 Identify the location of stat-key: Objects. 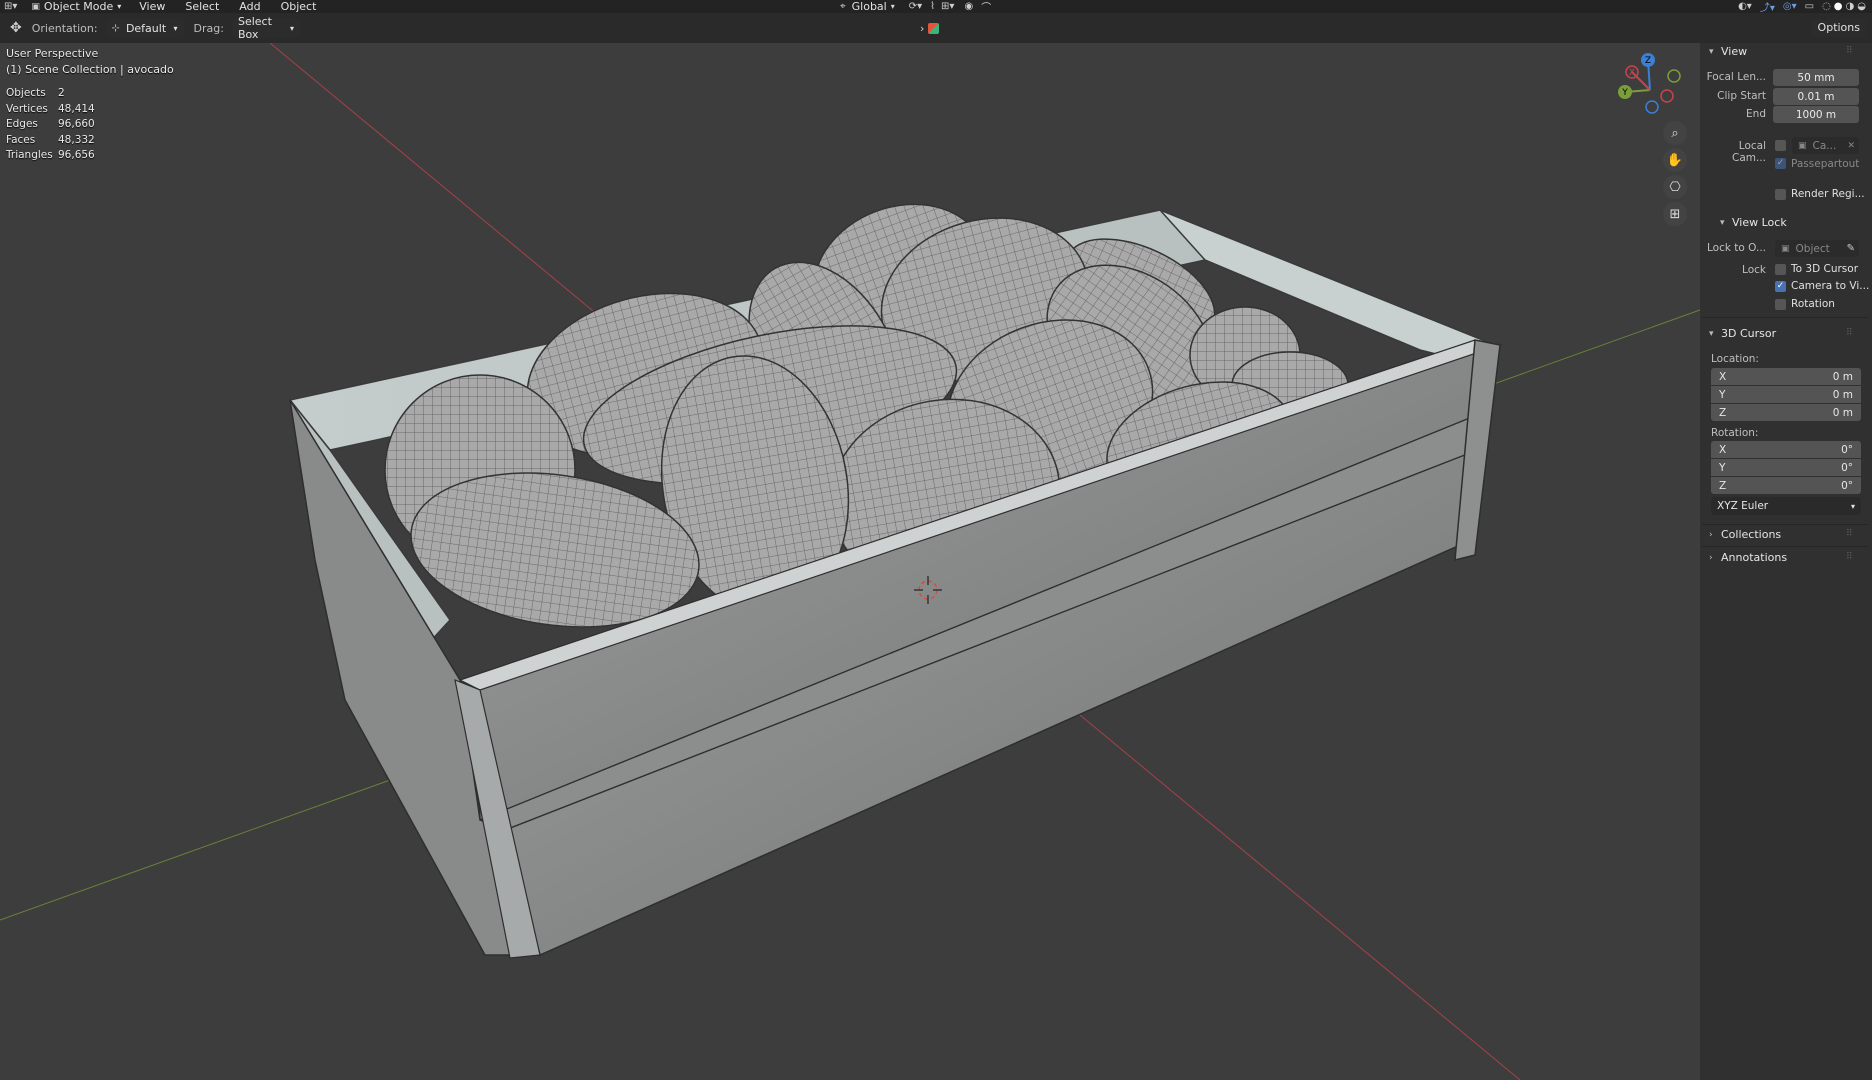
(26, 93).